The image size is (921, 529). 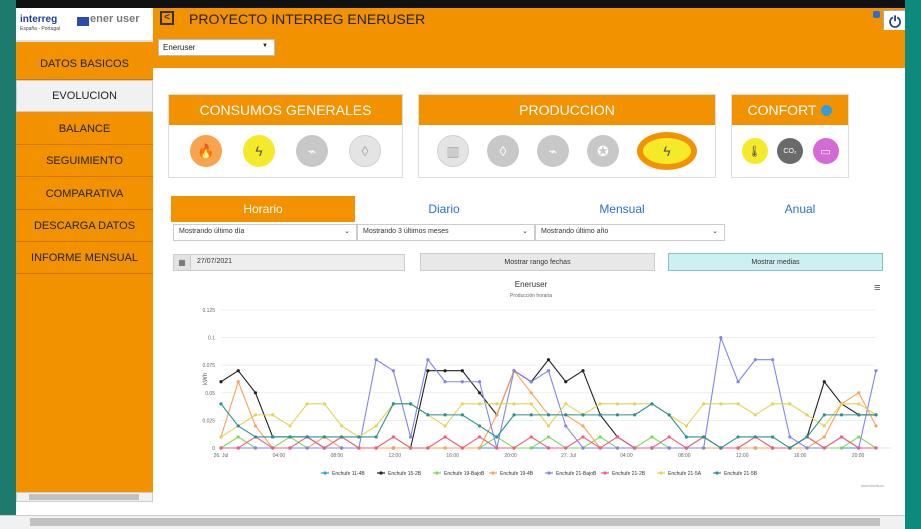 What do you see at coordinates (630, 232) in the screenshot?
I see `mensual-range-select: Mostrando último año ⌄` at bounding box center [630, 232].